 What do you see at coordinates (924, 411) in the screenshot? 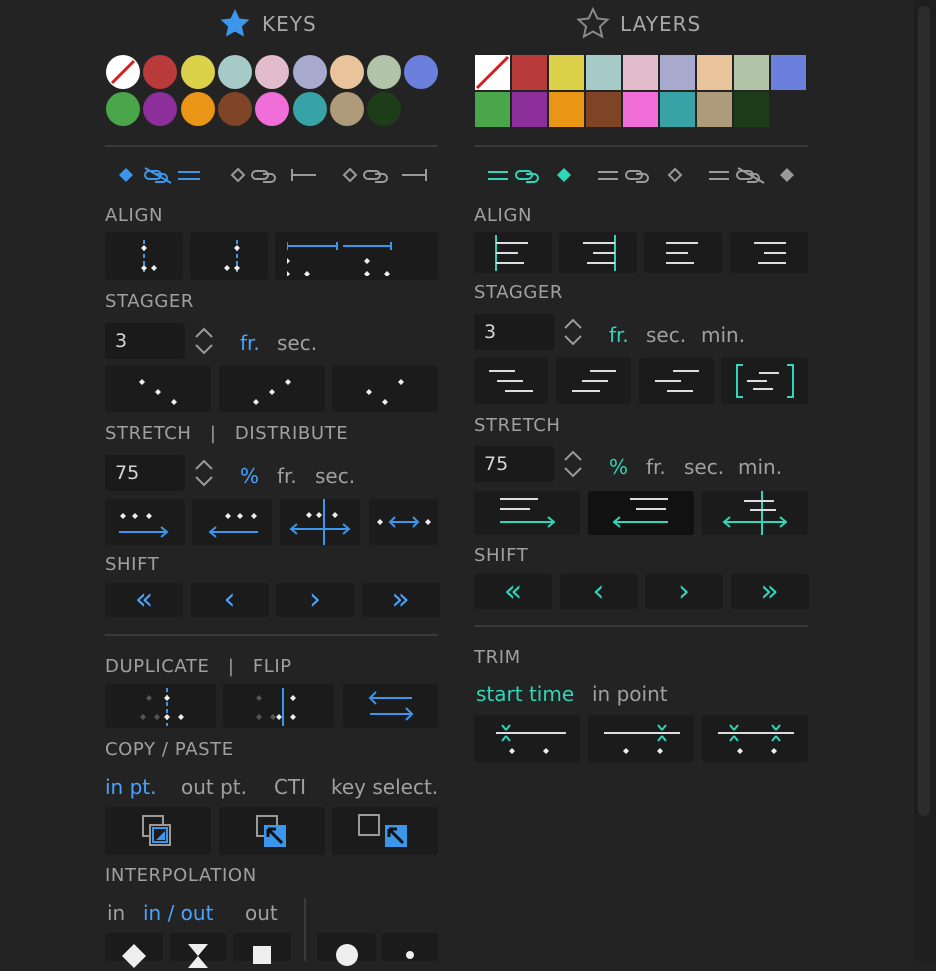
I see `scrollbar-thumb` at bounding box center [924, 411].